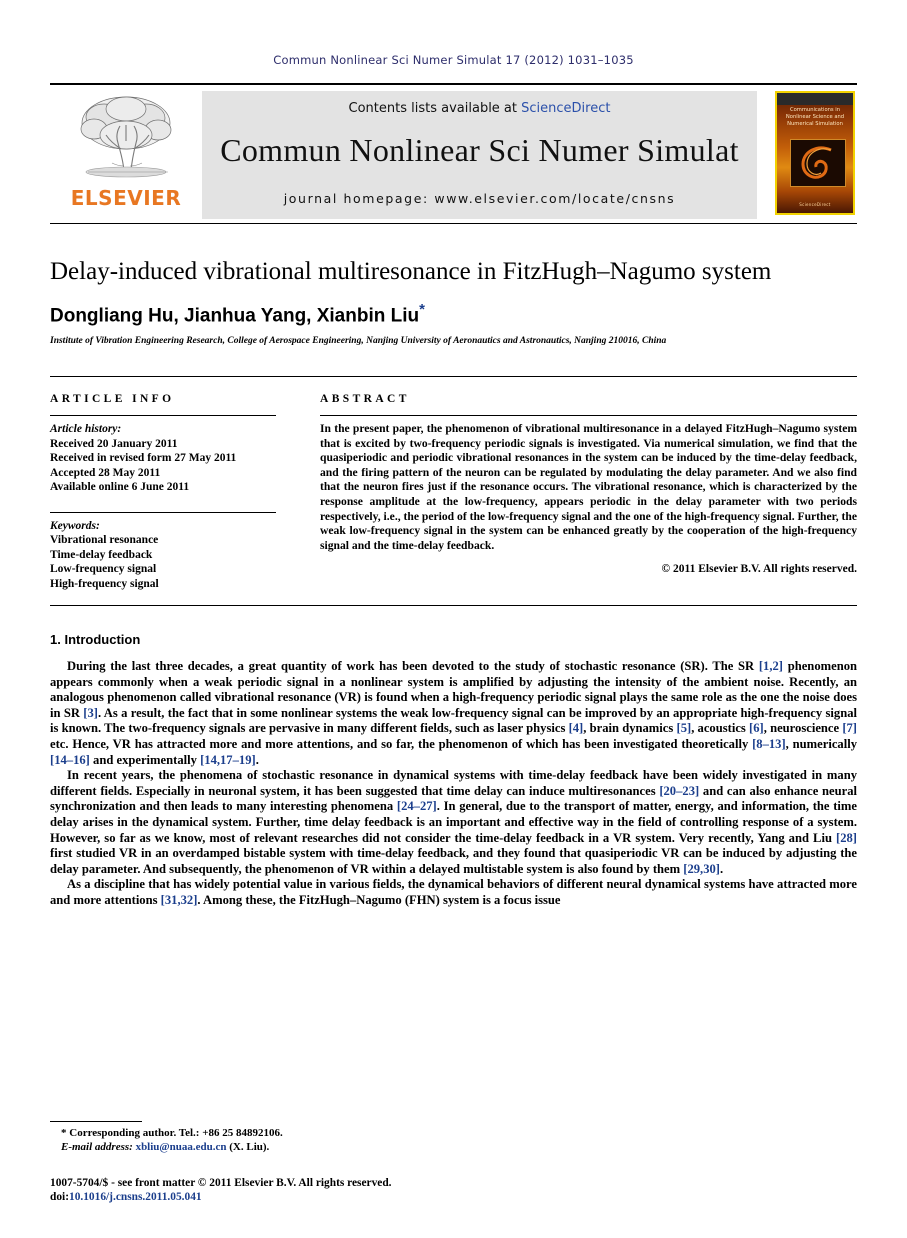 This screenshot has height=1238, width=907. Describe the element at coordinates (103, 569) in the screenshot. I see `keyword-item: Low-frequency signal` at that location.